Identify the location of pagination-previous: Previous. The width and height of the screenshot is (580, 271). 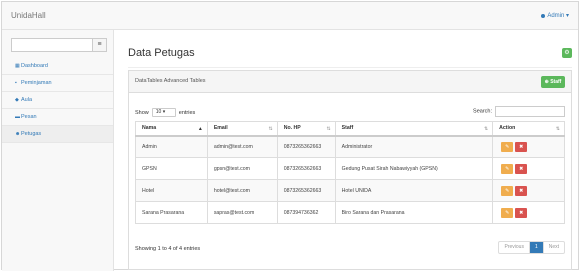
(514, 247).